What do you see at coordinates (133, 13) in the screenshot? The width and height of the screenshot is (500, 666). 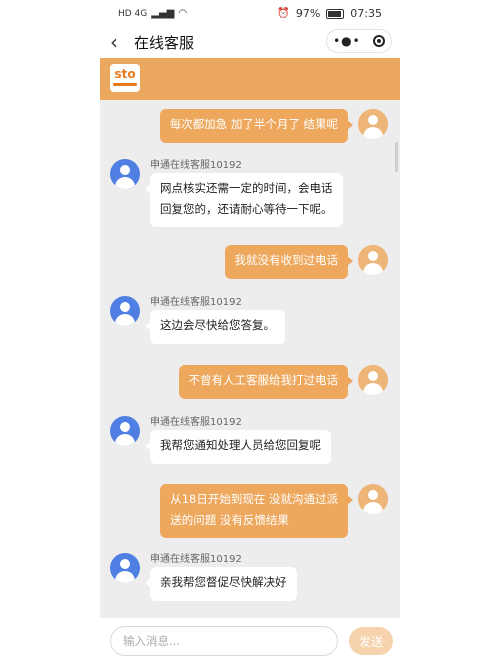 I see `network-icon: HD 4G` at bounding box center [133, 13].